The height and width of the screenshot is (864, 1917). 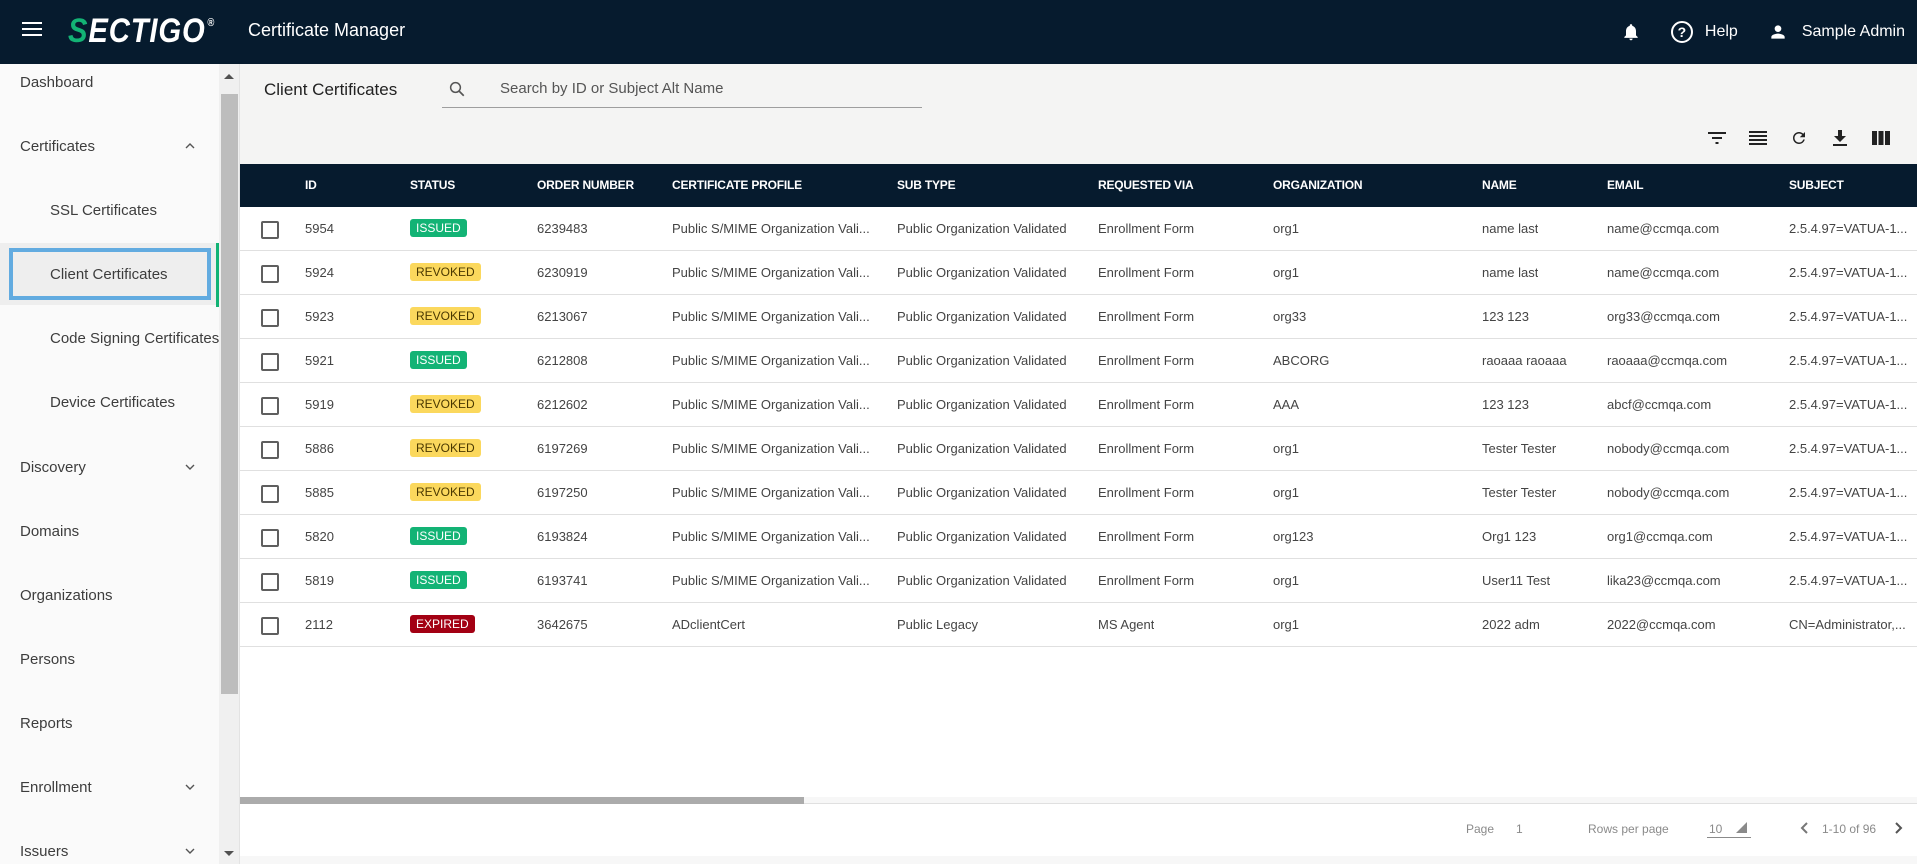 What do you see at coordinates (311, 185) in the screenshot?
I see `column-header-id: ID` at bounding box center [311, 185].